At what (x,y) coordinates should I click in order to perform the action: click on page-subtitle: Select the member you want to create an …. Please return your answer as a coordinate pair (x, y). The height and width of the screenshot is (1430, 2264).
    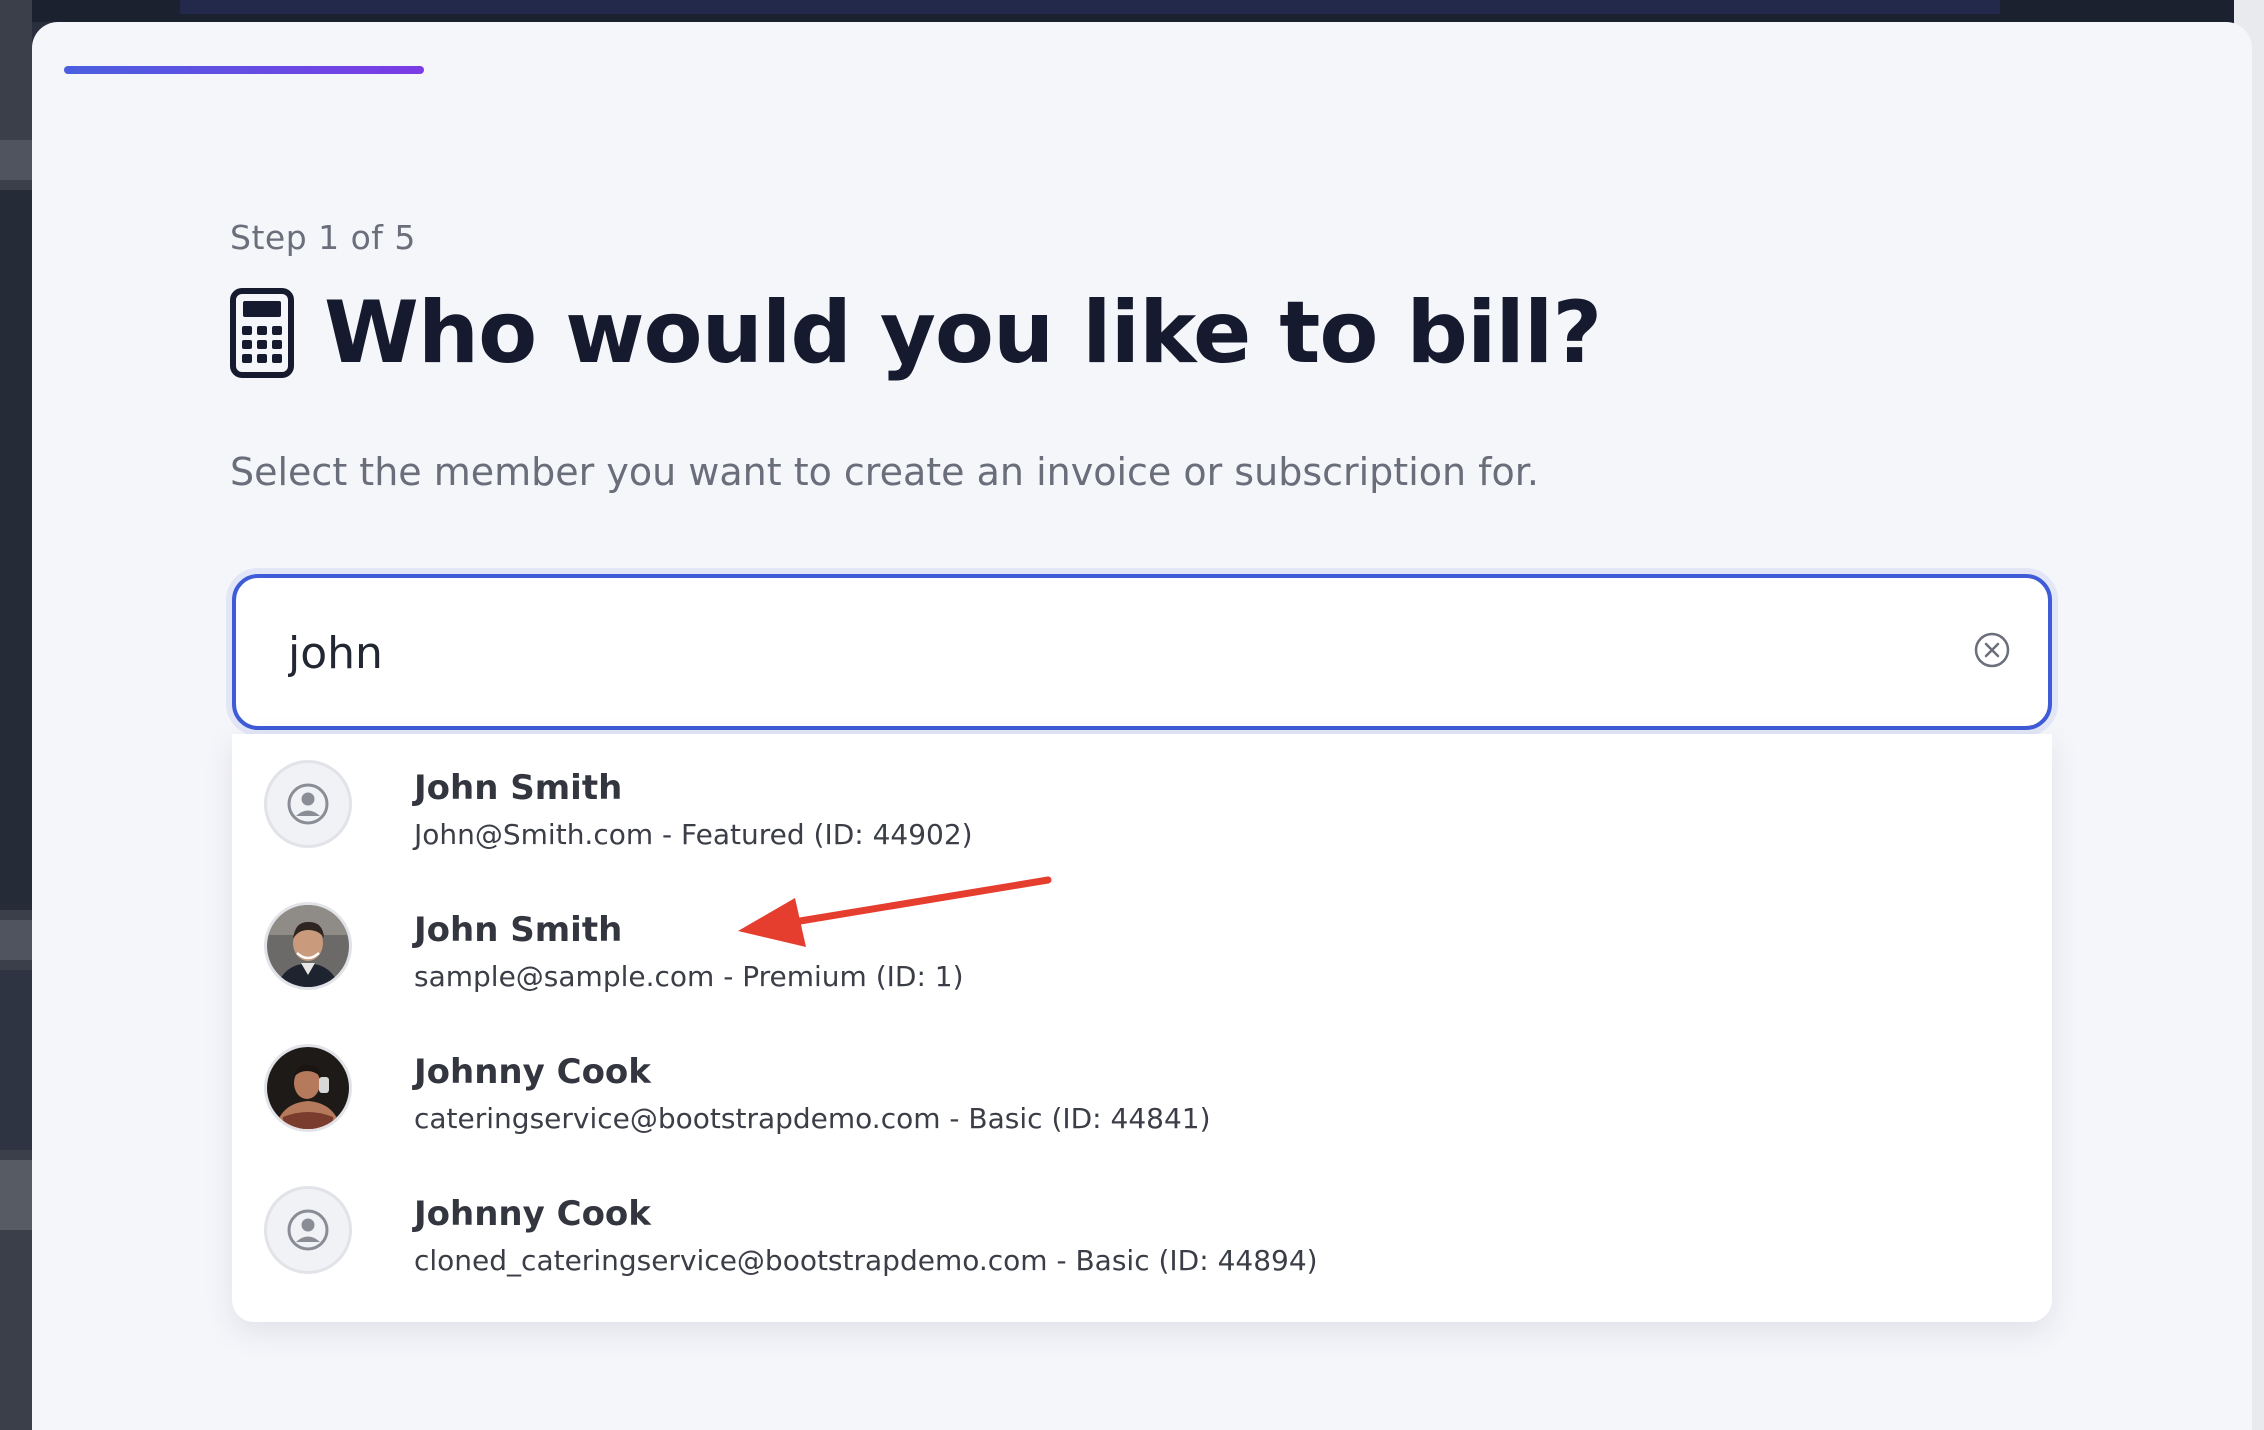
    Looking at the image, I should click on (885, 472).